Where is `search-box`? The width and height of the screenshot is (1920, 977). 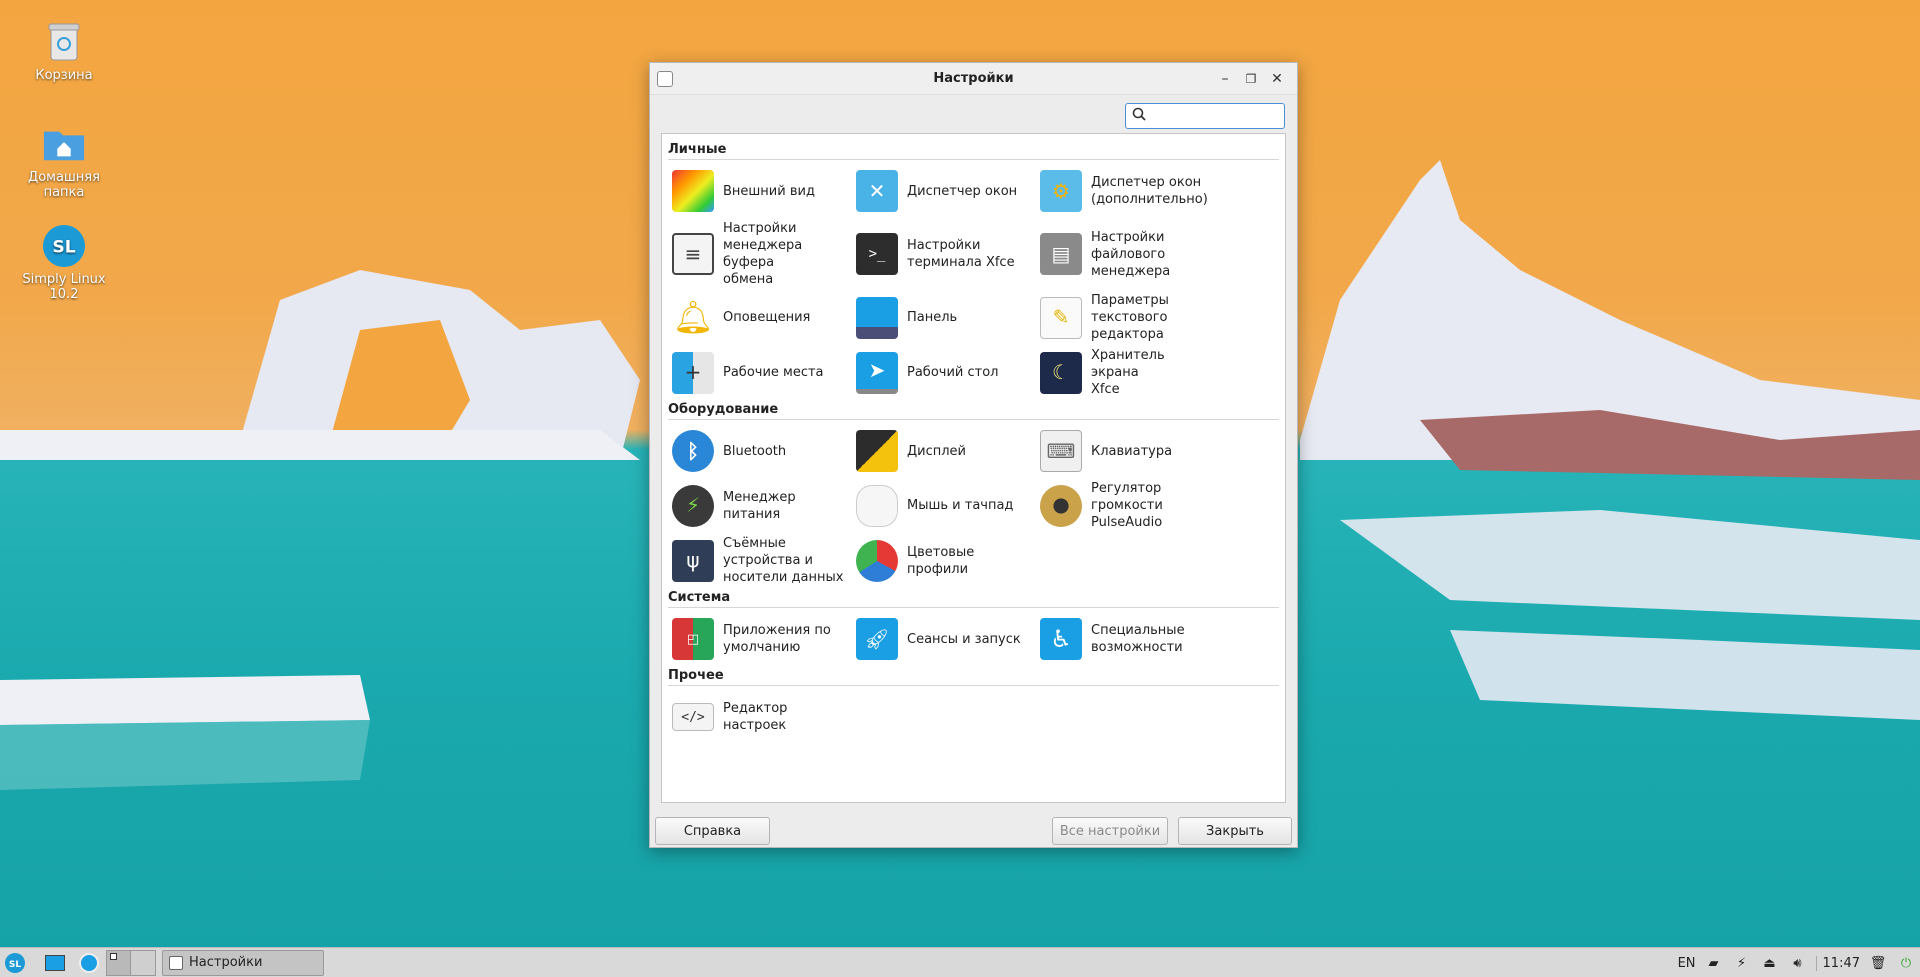
search-box is located at coordinates (1205, 116).